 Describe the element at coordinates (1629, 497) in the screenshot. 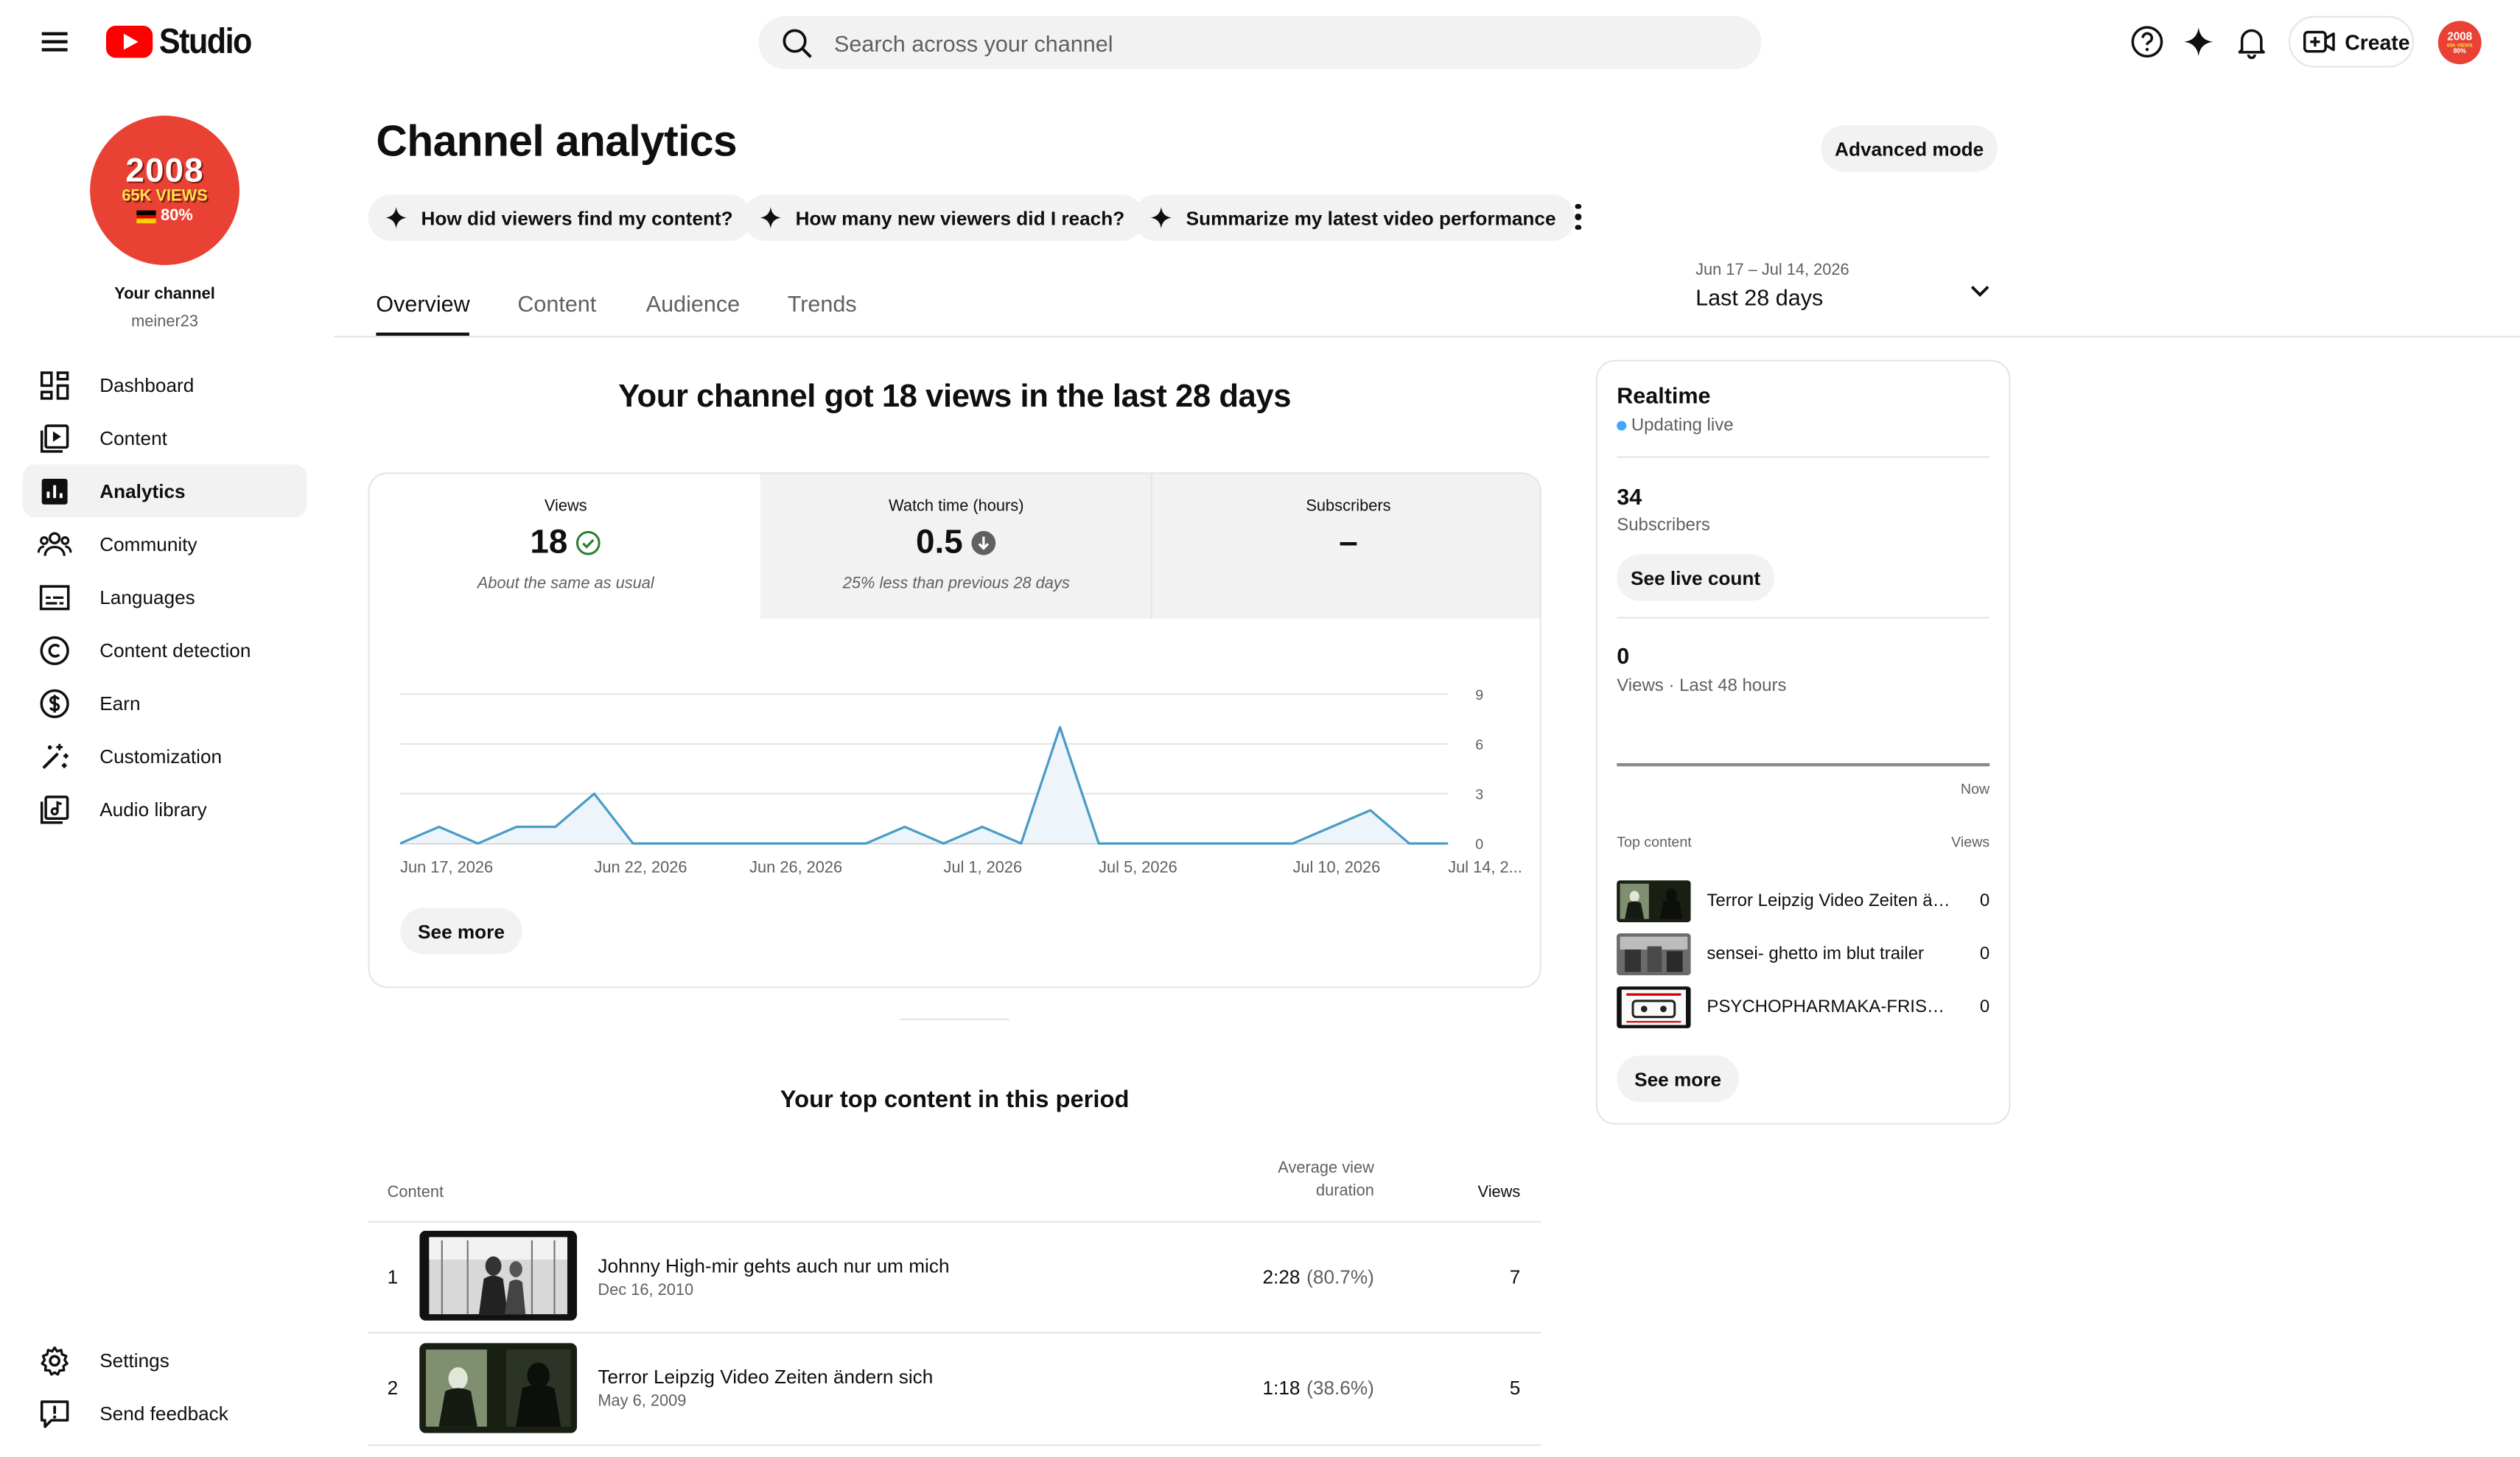

I see `realtime-subscribers-value: 34` at that location.